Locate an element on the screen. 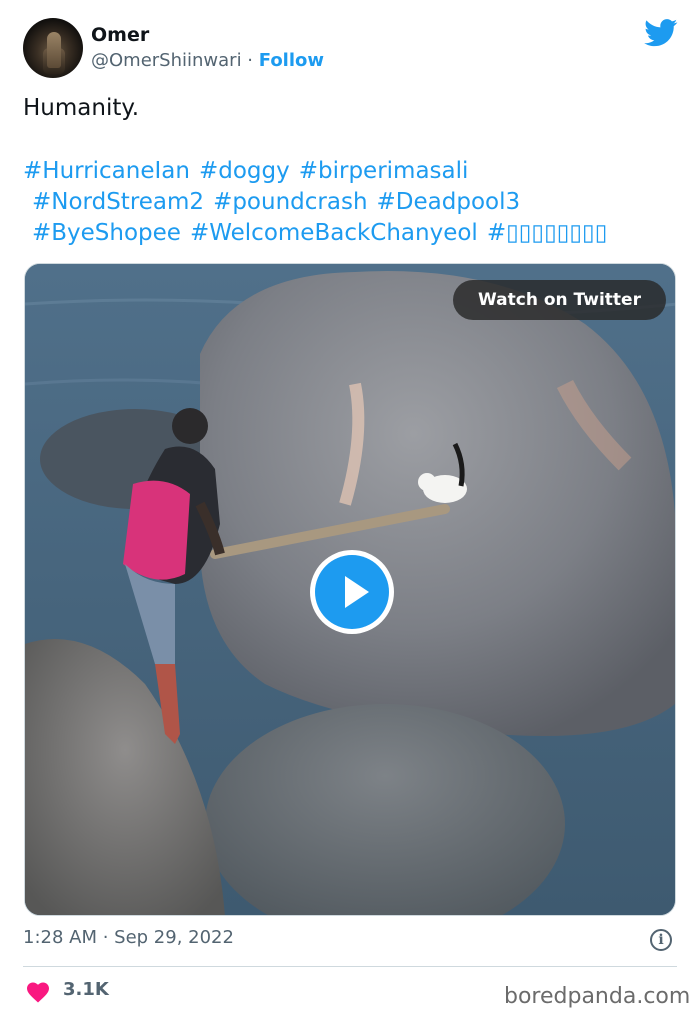  author-handle-row: @OmerShiinwari · Follow is located at coordinates (207, 60).